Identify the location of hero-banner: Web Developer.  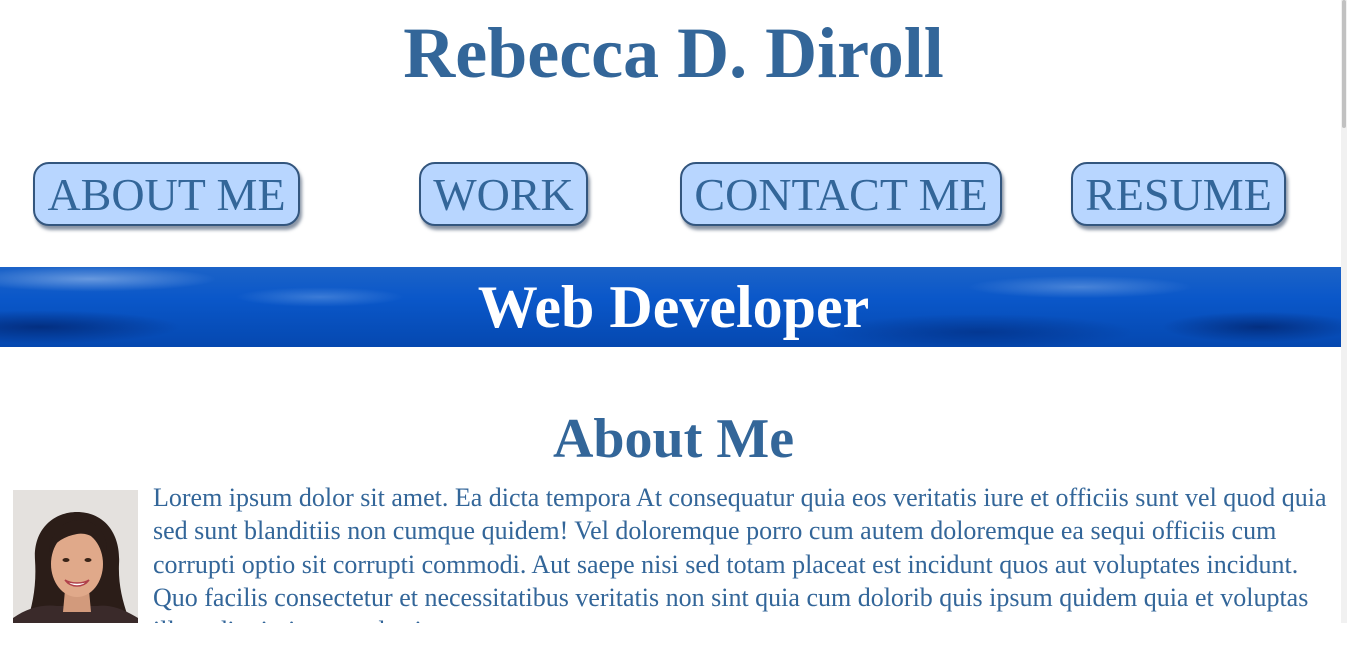
(673, 307).